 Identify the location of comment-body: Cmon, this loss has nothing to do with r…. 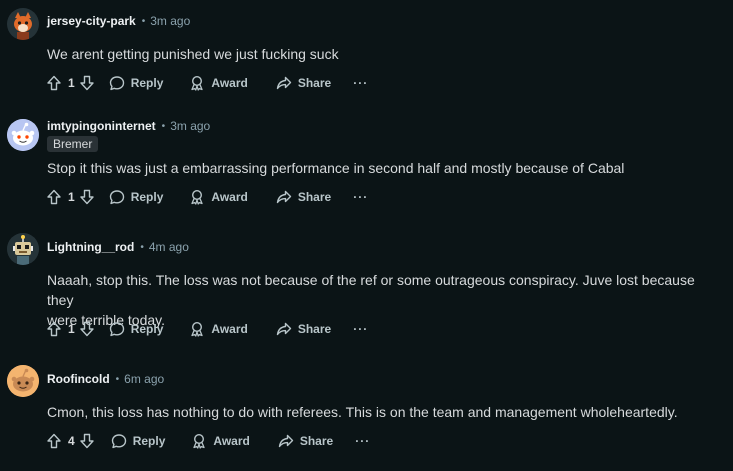
(384, 412).